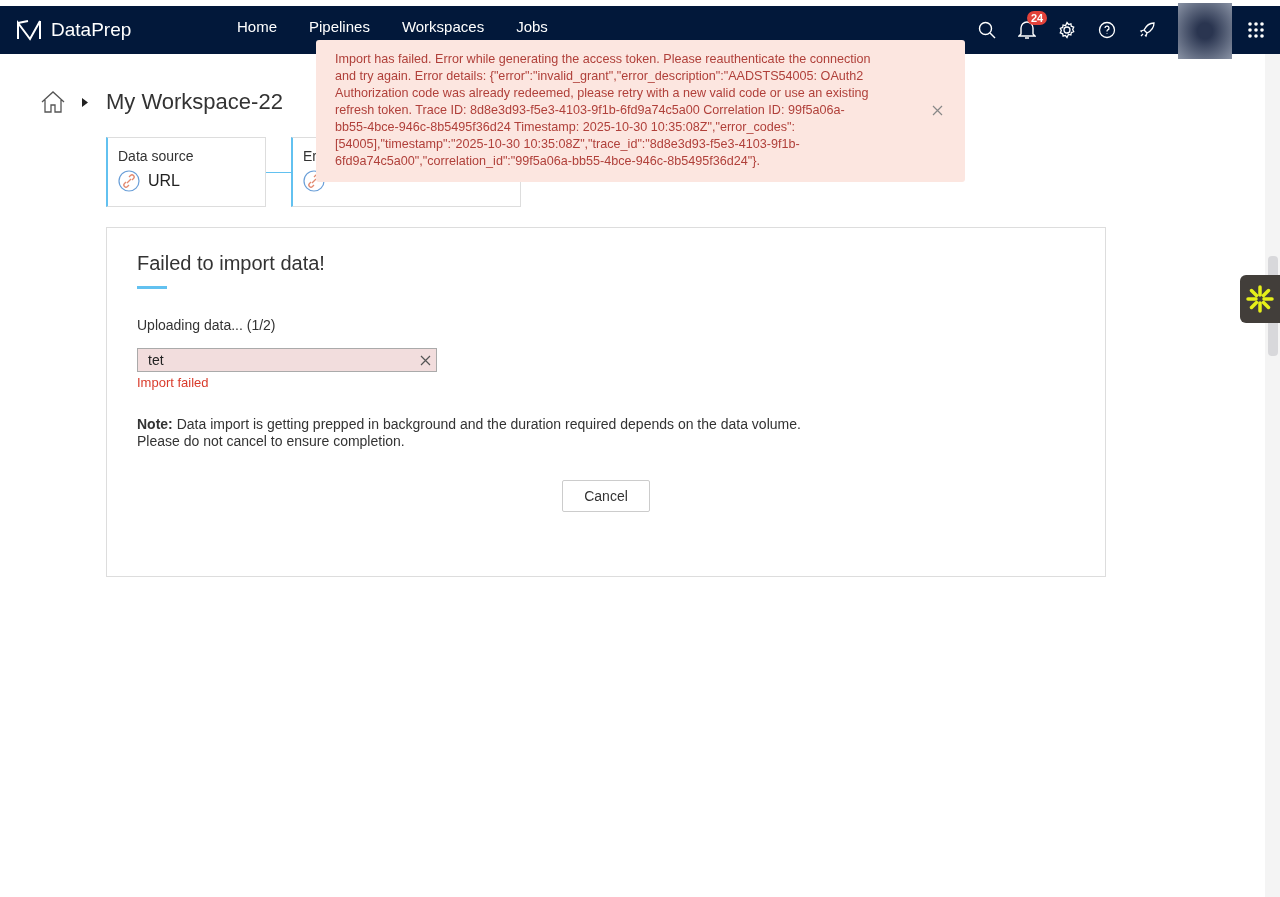 This screenshot has height=897, width=1280. I want to click on note-text: Please do not cancel to ensure completion., so click(271, 441).